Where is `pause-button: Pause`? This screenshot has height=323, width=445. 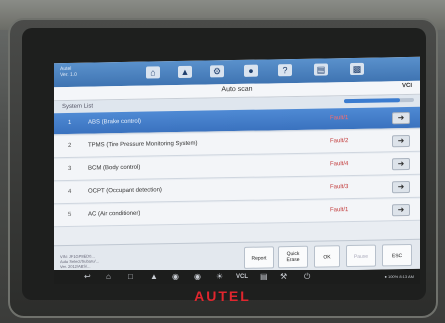 pause-button: Pause is located at coordinates (361, 256).